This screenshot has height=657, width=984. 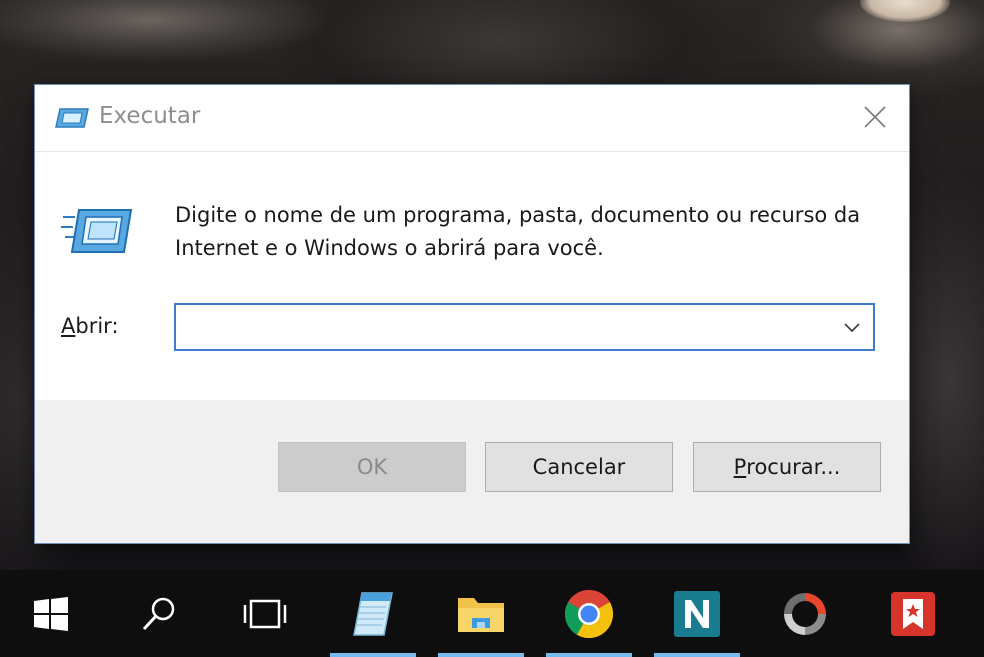 I want to click on task-view-button, so click(x=265, y=613).